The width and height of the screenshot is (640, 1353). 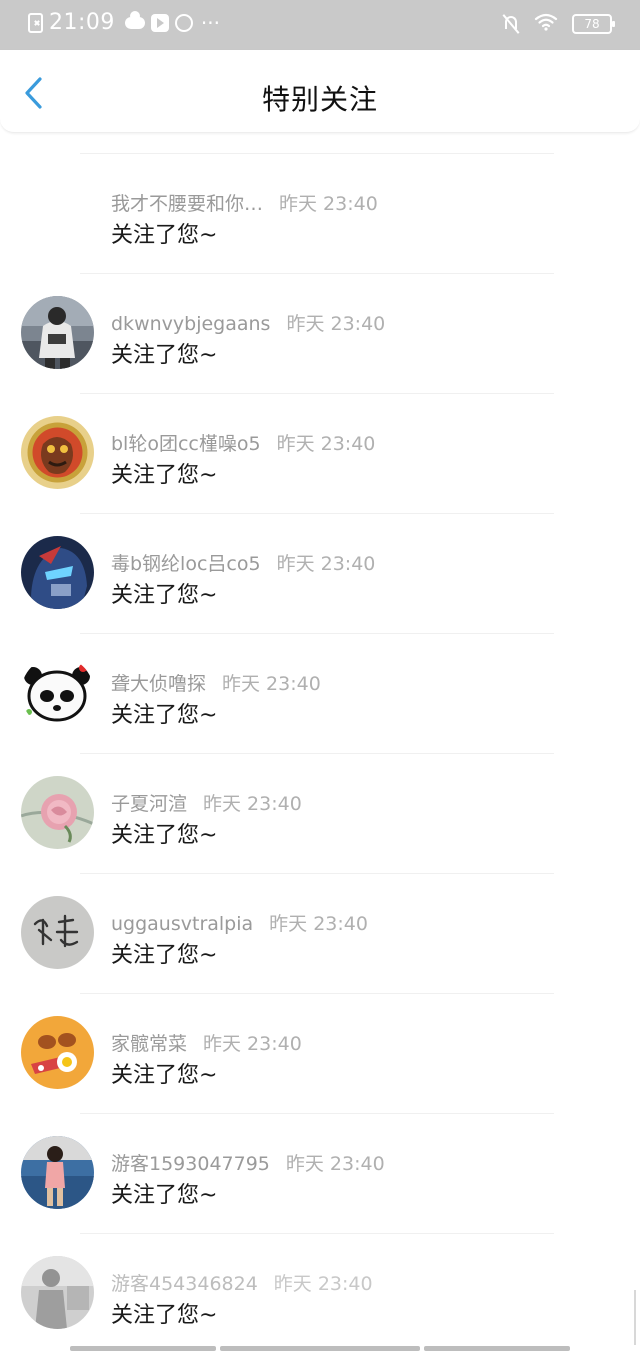 I want to click on list-item: uggausvtralpia 昨天 23:40 关注了您~, so click(x=320, y=933).